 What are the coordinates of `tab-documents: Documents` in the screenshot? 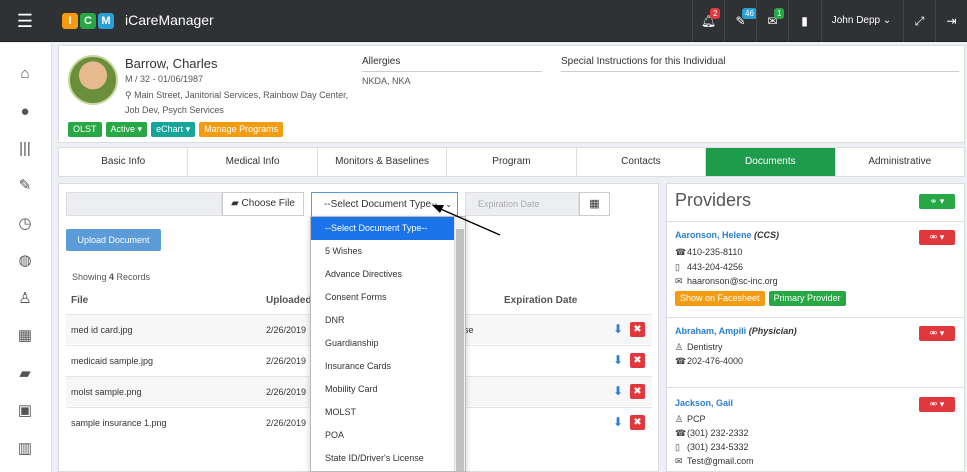 It's located at (771, 162).